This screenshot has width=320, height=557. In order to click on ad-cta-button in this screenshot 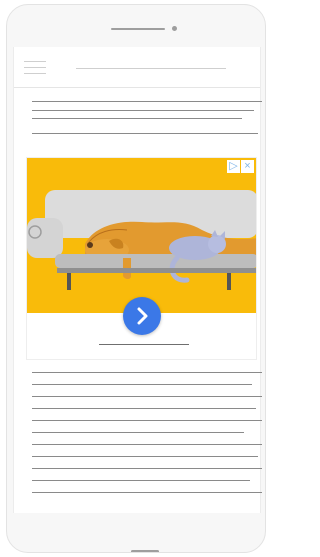, I will do `click(142, 316)`.